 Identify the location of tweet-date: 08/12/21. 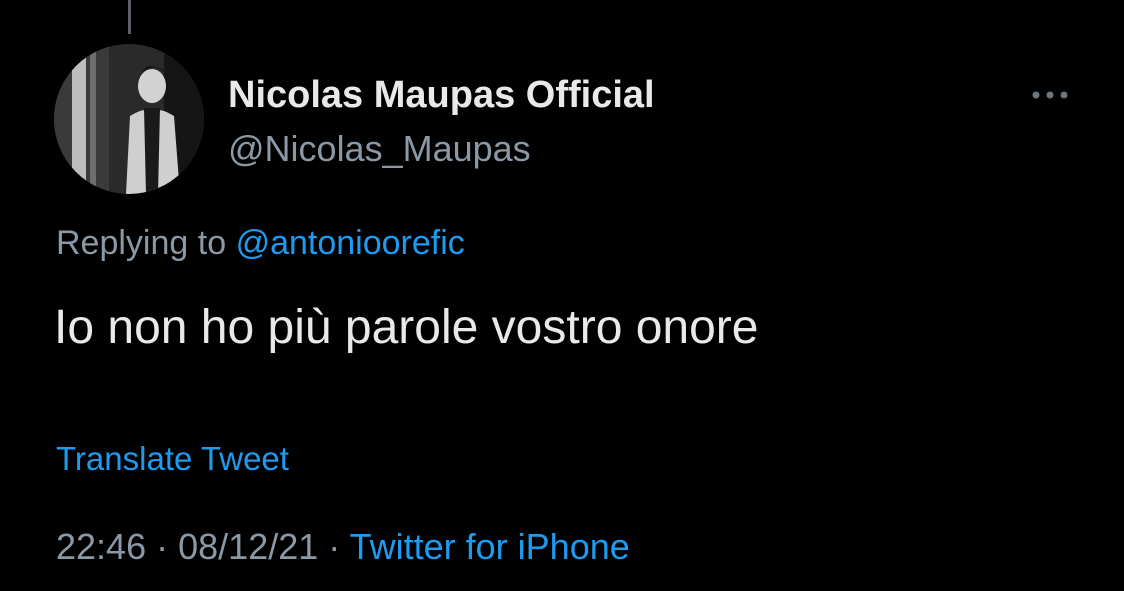
(248, 546).